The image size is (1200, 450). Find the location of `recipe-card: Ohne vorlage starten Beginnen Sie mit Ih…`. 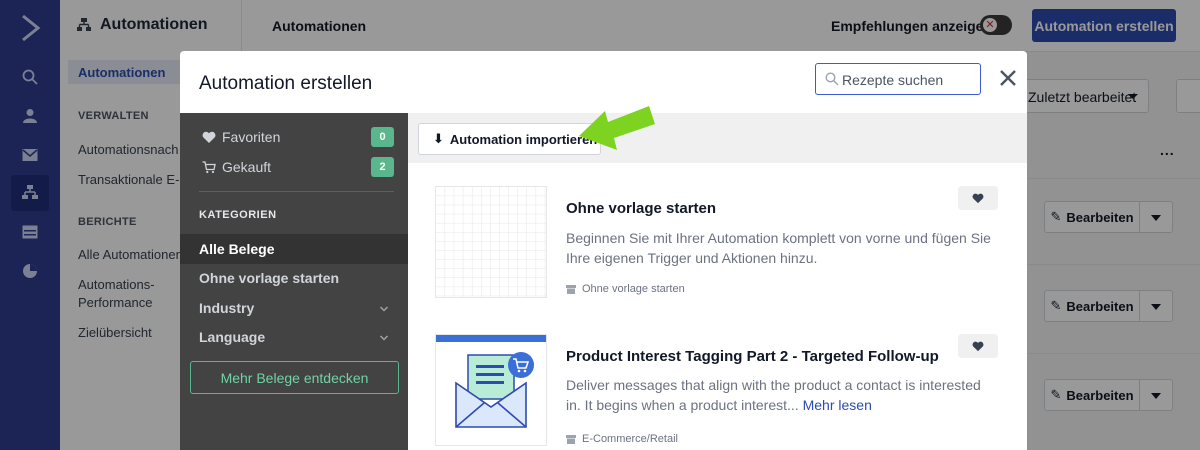

recipe-card: Ohne vorlage starten Beginnen Sie mit Ih… is located at coordinates (716, 246).